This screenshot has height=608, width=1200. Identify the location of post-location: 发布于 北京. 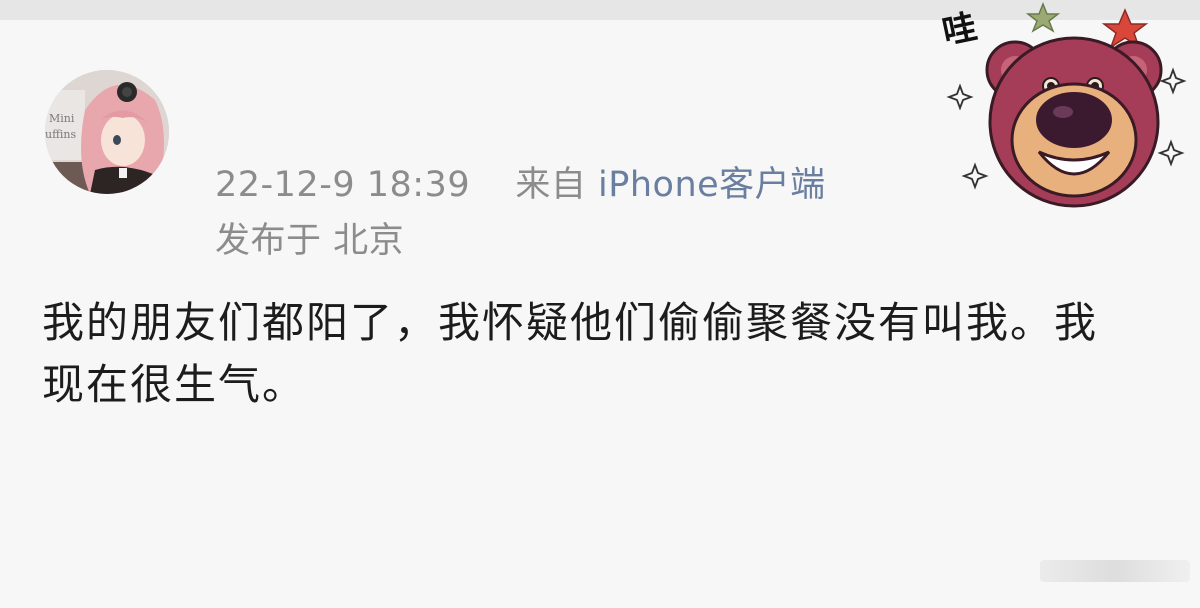
(310, 241).